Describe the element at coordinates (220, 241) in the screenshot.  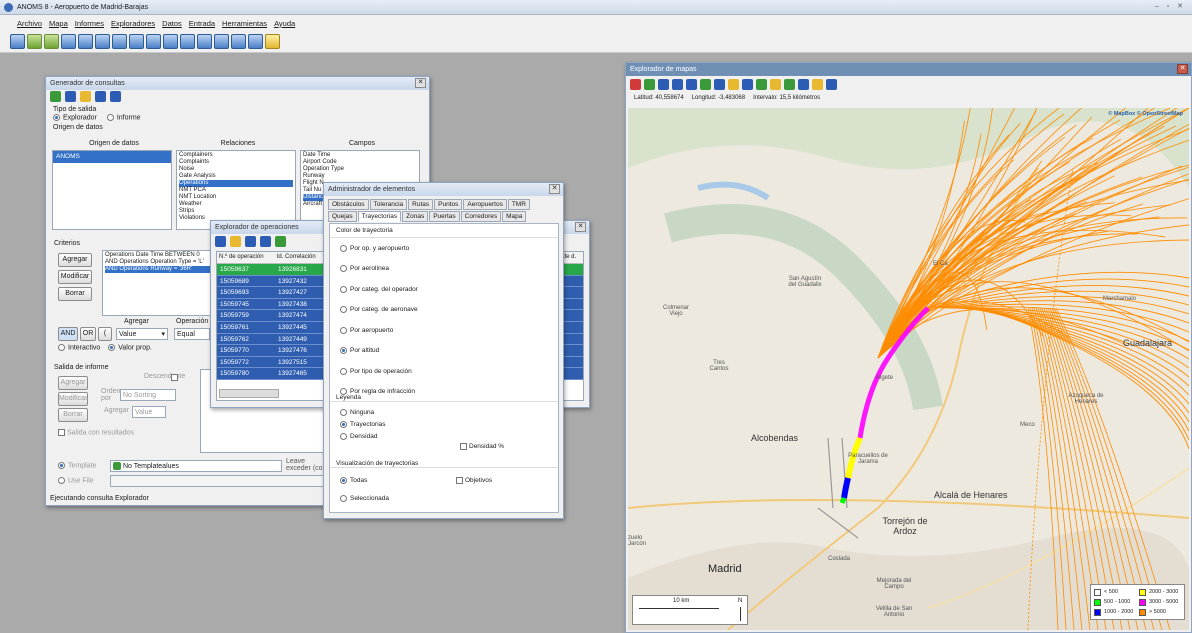
I see `save-icon` at that location.